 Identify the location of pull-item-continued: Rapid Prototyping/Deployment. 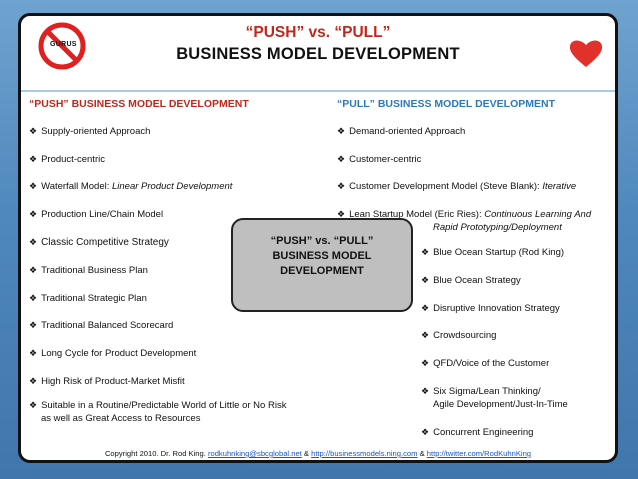
(497, 227).